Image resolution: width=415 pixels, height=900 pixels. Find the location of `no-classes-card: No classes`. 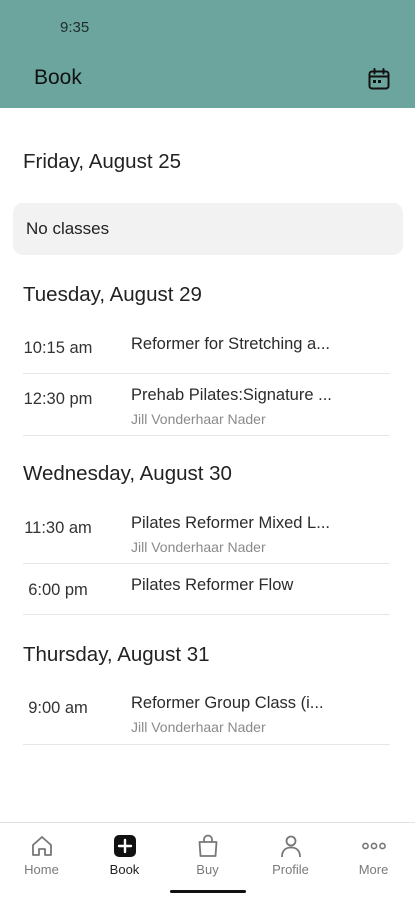

no-classes-card: No classes is located at coordinates (208, 229).